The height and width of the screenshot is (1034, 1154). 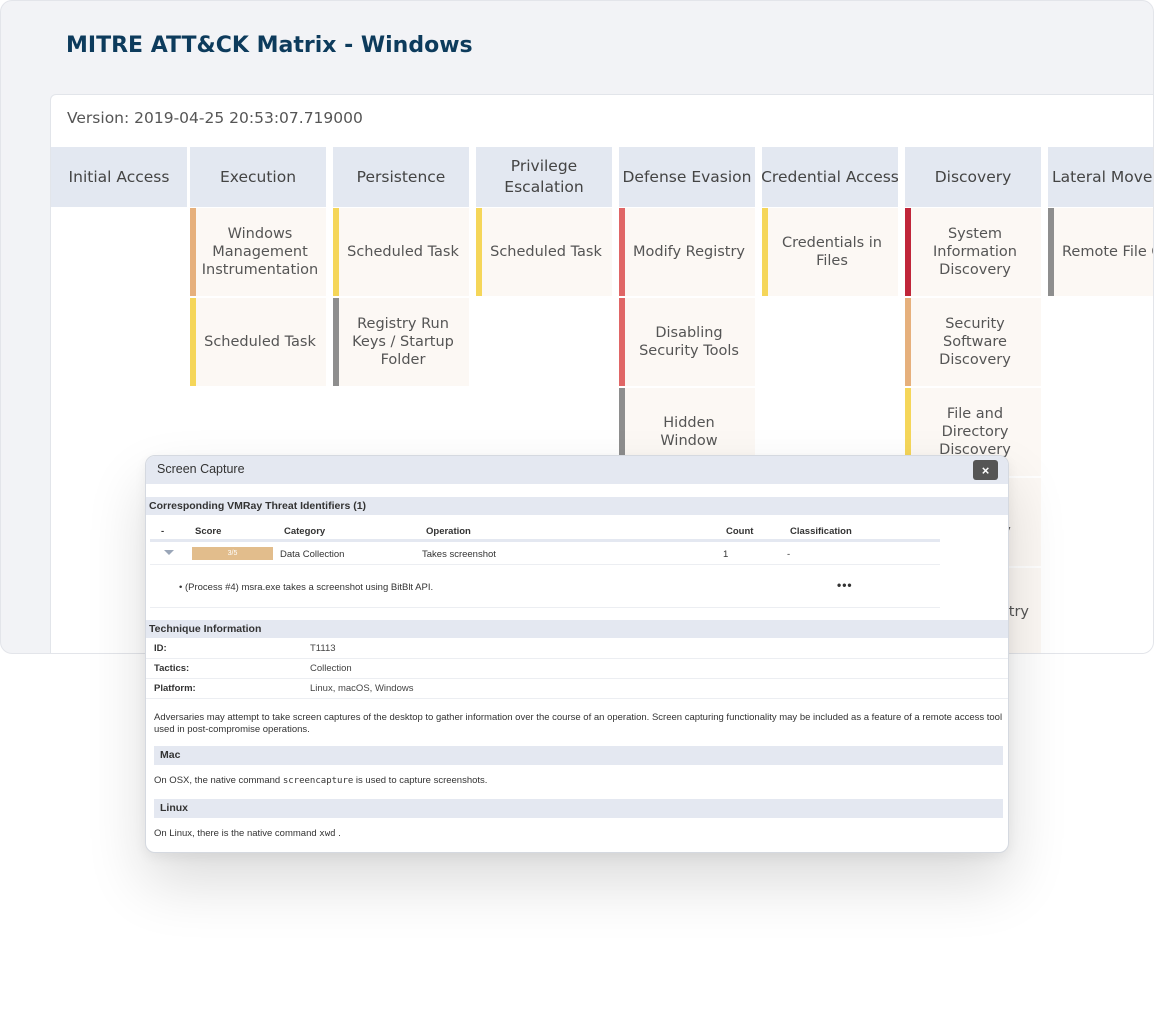 What do you see at coordinates (305, 531) in the screenshot?
I see `column-header: Category` at bounding box center [305, 531].